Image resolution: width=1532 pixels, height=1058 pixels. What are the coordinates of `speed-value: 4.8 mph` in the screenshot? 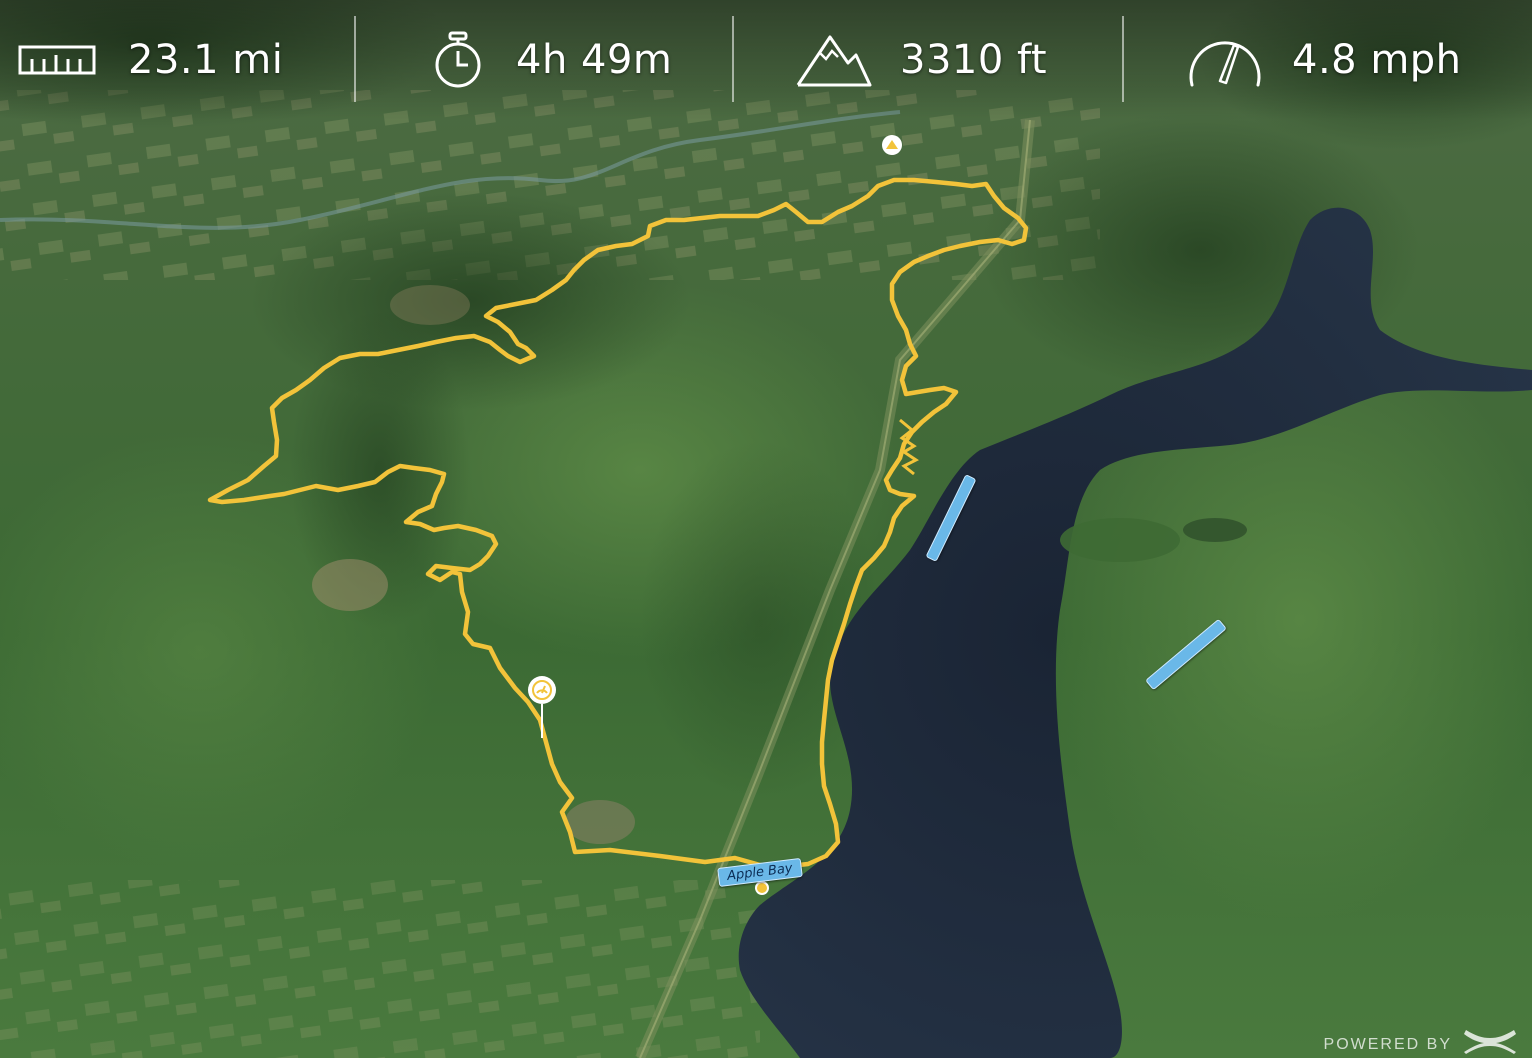 It's located at (1377, 60).